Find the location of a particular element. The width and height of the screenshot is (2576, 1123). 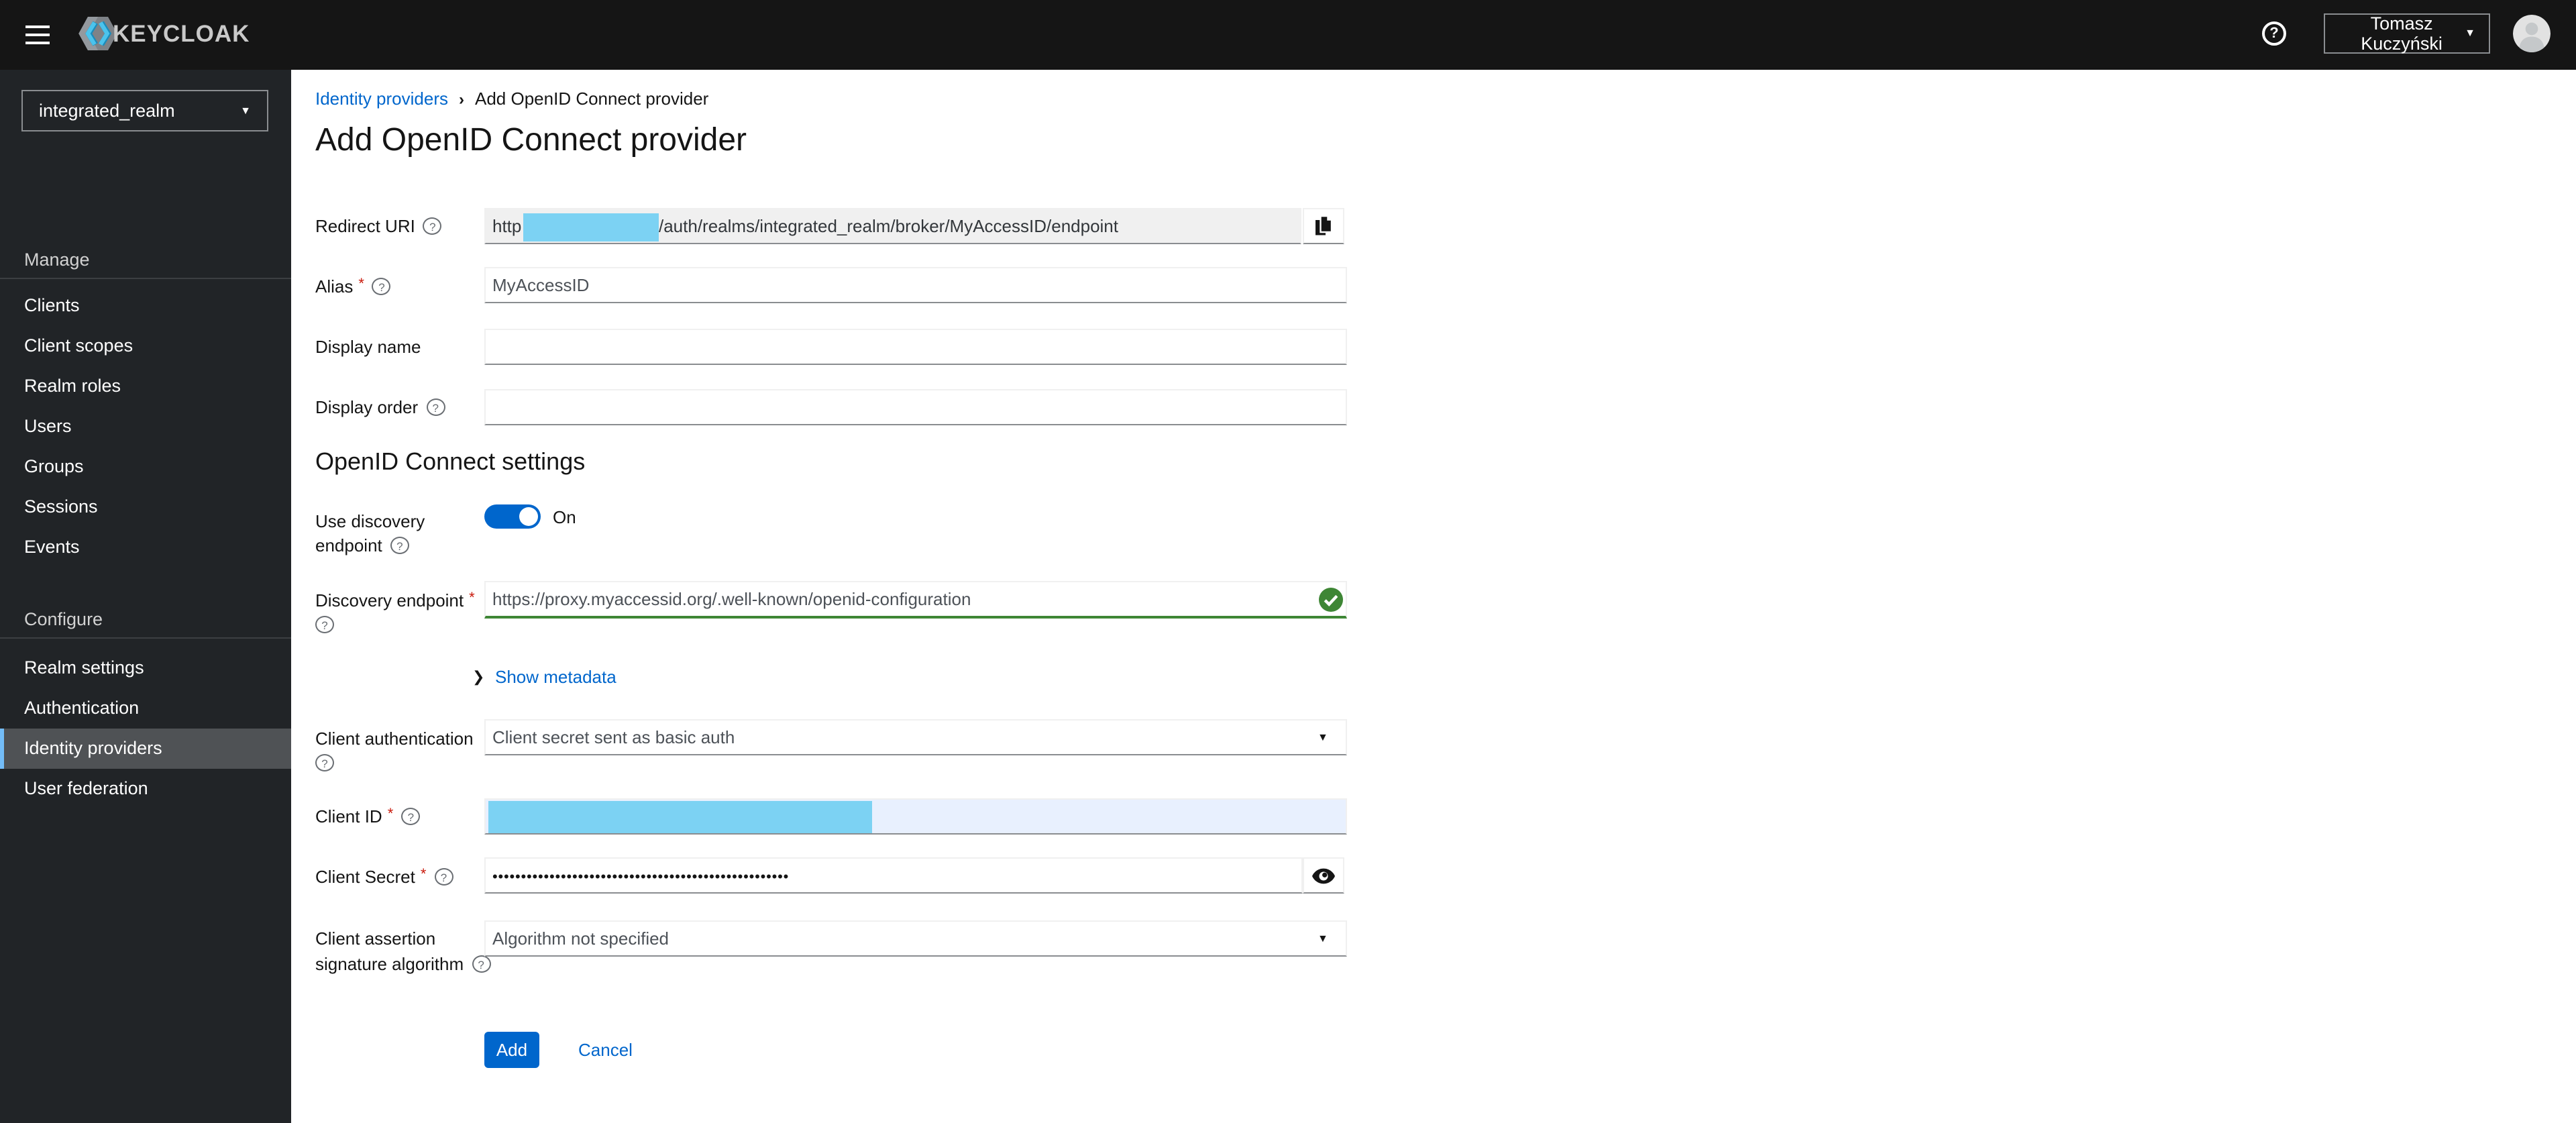

sidebar-item-users: Users is located at coordinates (145, 427).